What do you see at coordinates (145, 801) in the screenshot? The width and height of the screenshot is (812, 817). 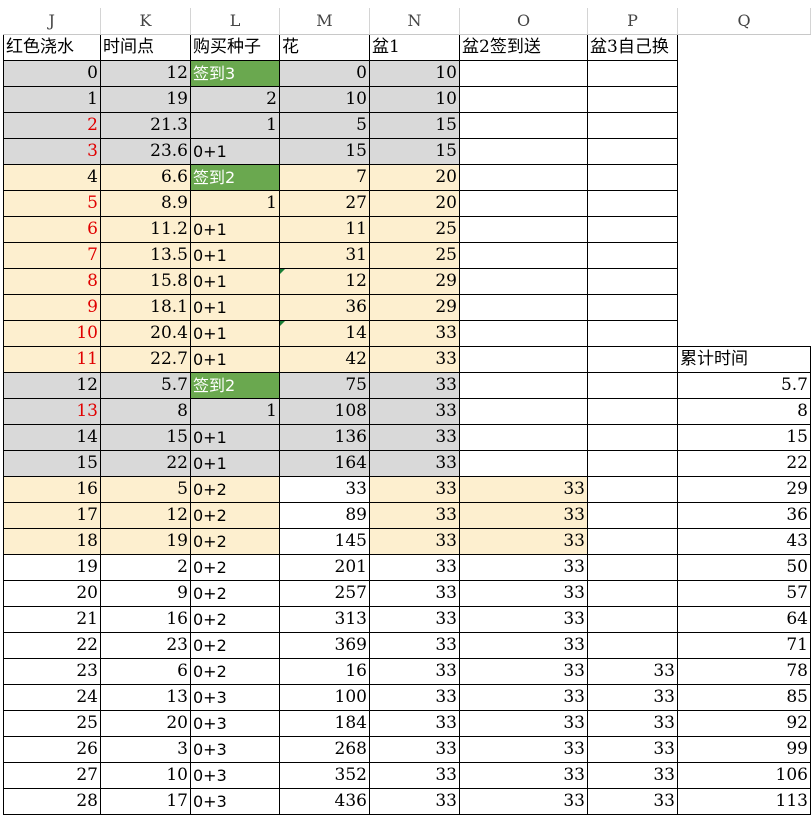 I see `cell-k: 17` at bounding box center [145, 801].